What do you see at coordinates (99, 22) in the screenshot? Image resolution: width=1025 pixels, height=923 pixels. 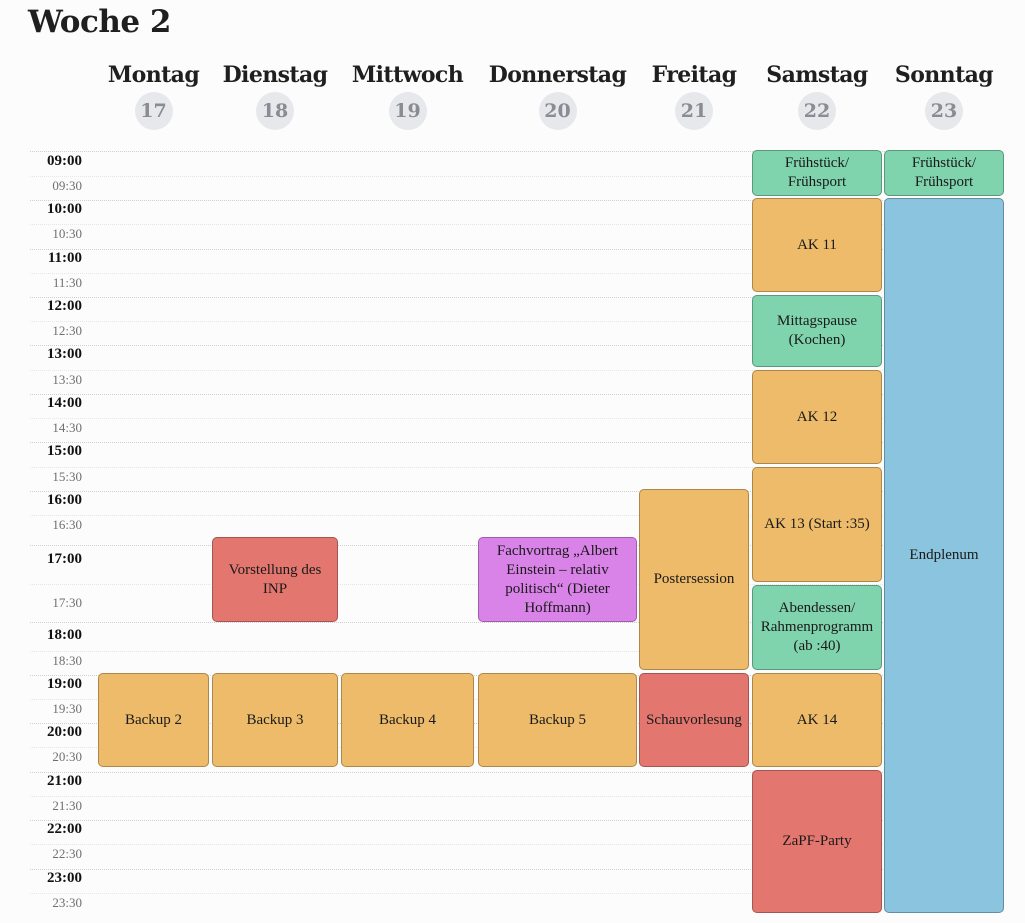 I see `page-title: Woche 2` at bounding box center [99, 22].